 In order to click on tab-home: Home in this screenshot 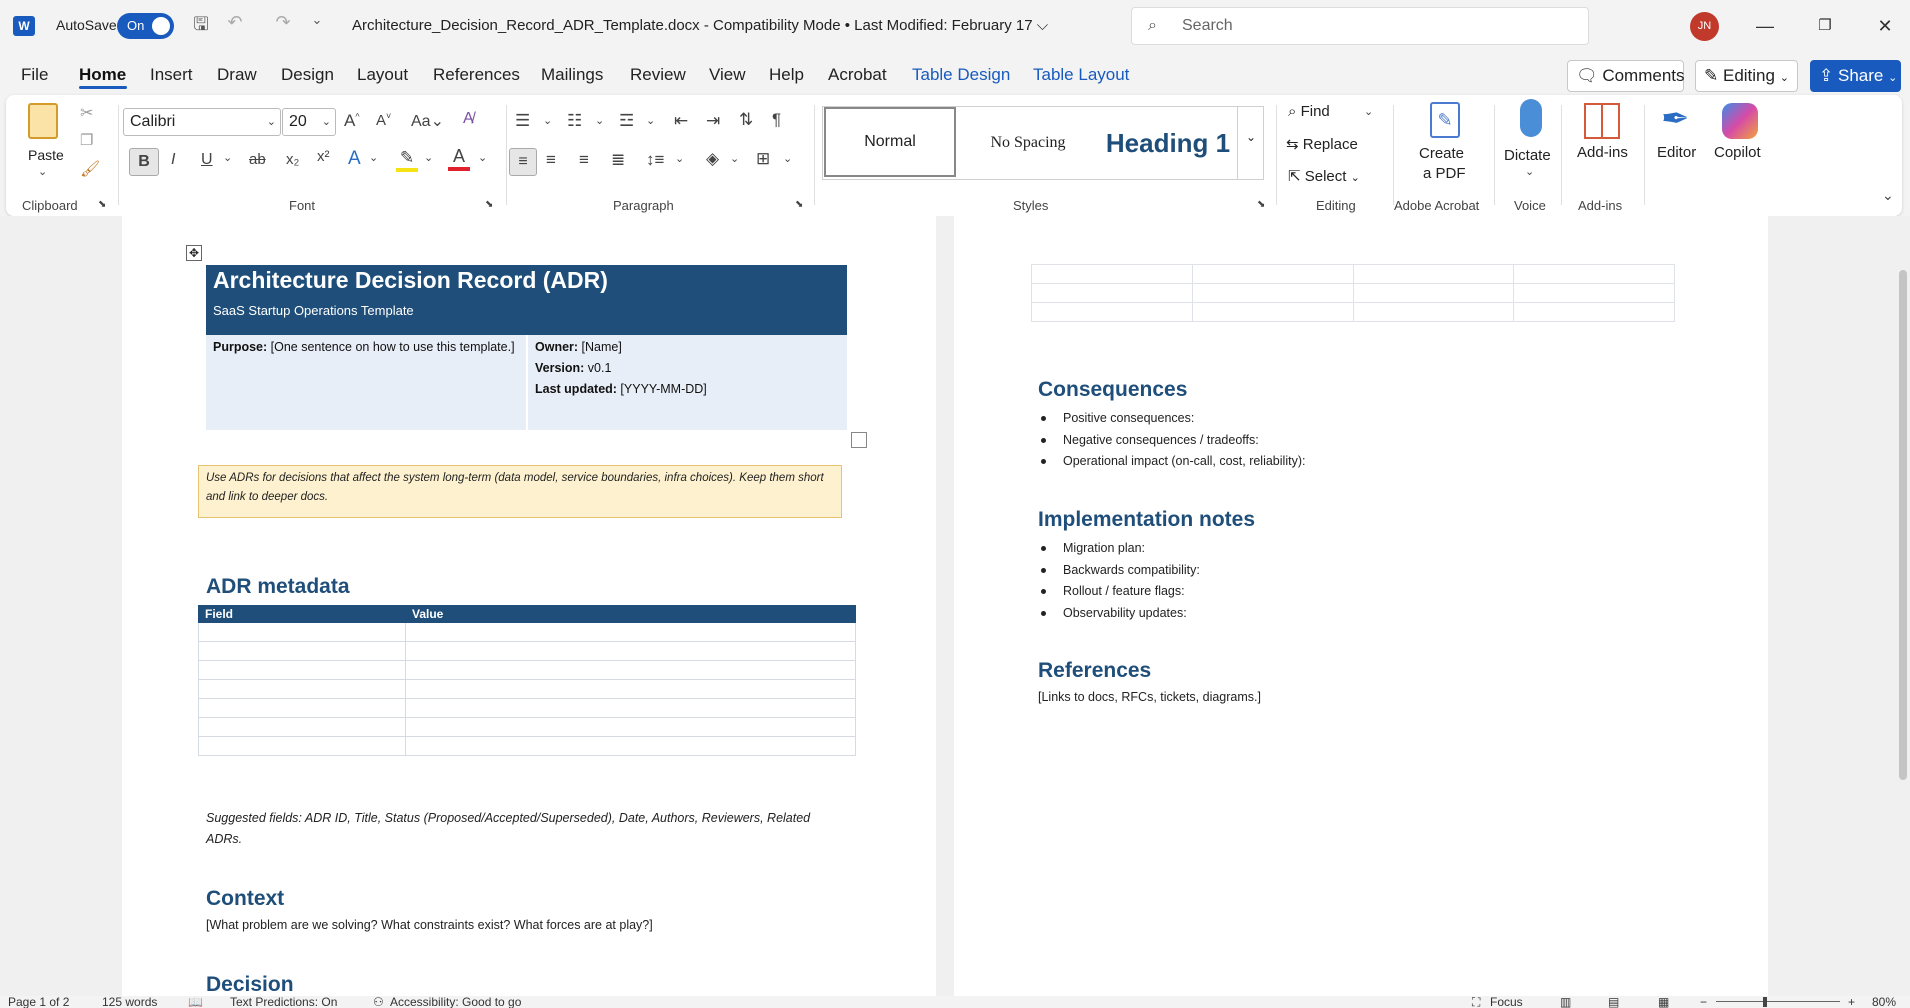, I will do `click(102, 75)`.